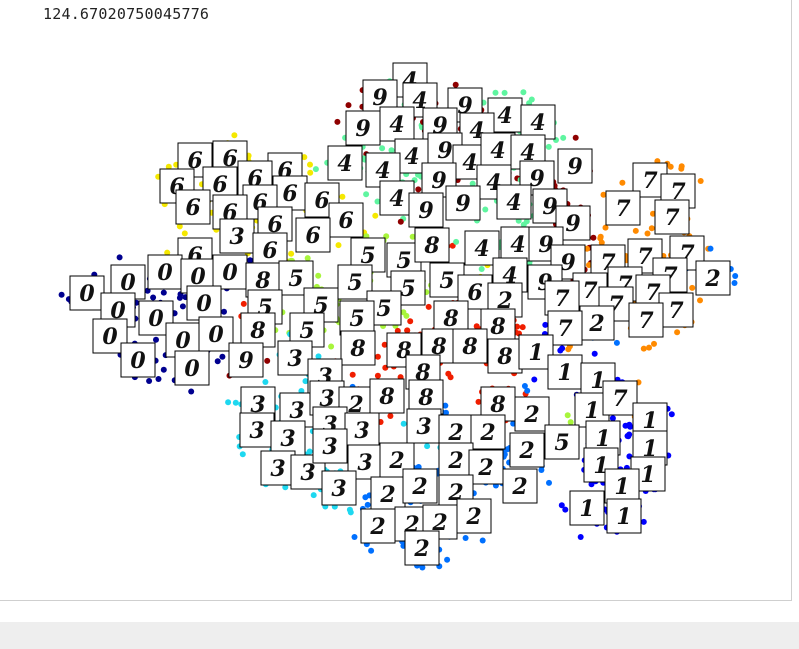 This screenshot has width=799, height=649. Describe the element at coordinates (646, 320) in the screenshot. I see `digit-thumbnail-7: 7` at that location.